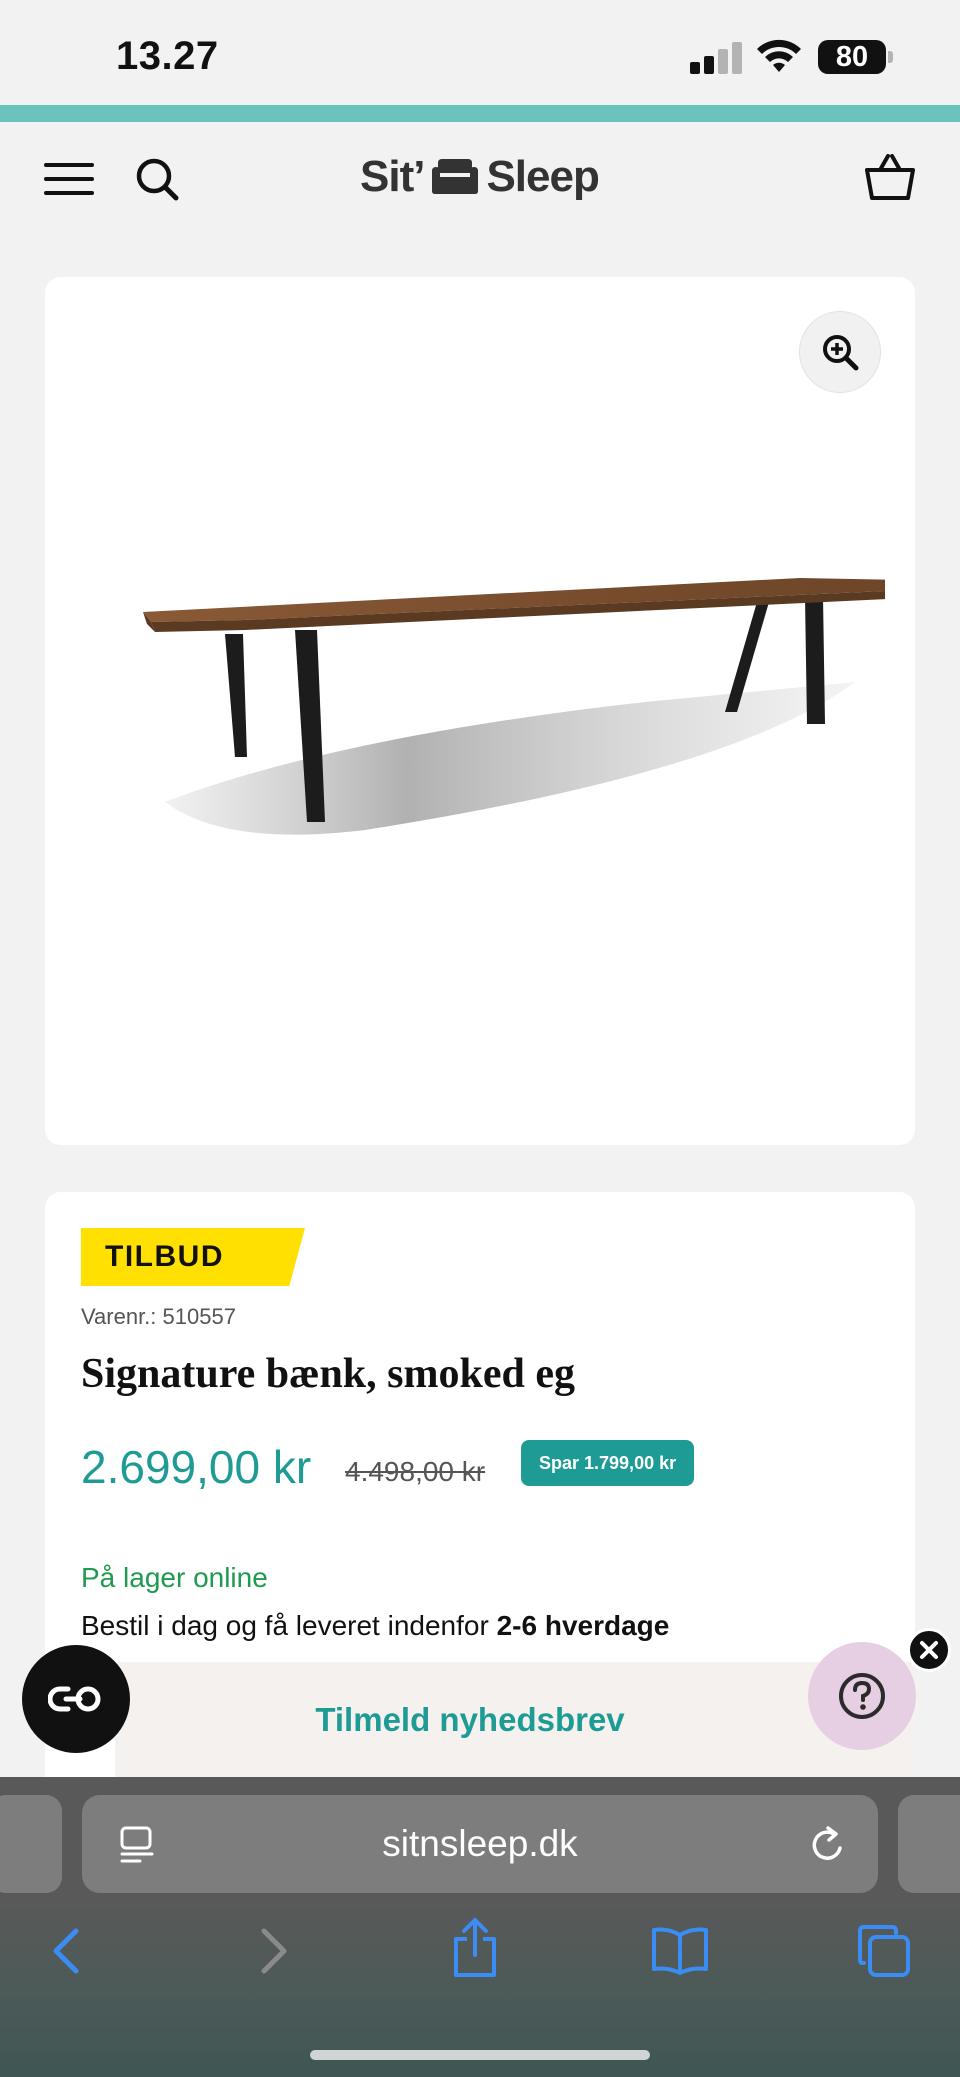 The image size is (960, 2077). What do you see at coordinates (137, 1845) in the screenshot?
I see `reader-icon` at bounding box center [137, 1845].